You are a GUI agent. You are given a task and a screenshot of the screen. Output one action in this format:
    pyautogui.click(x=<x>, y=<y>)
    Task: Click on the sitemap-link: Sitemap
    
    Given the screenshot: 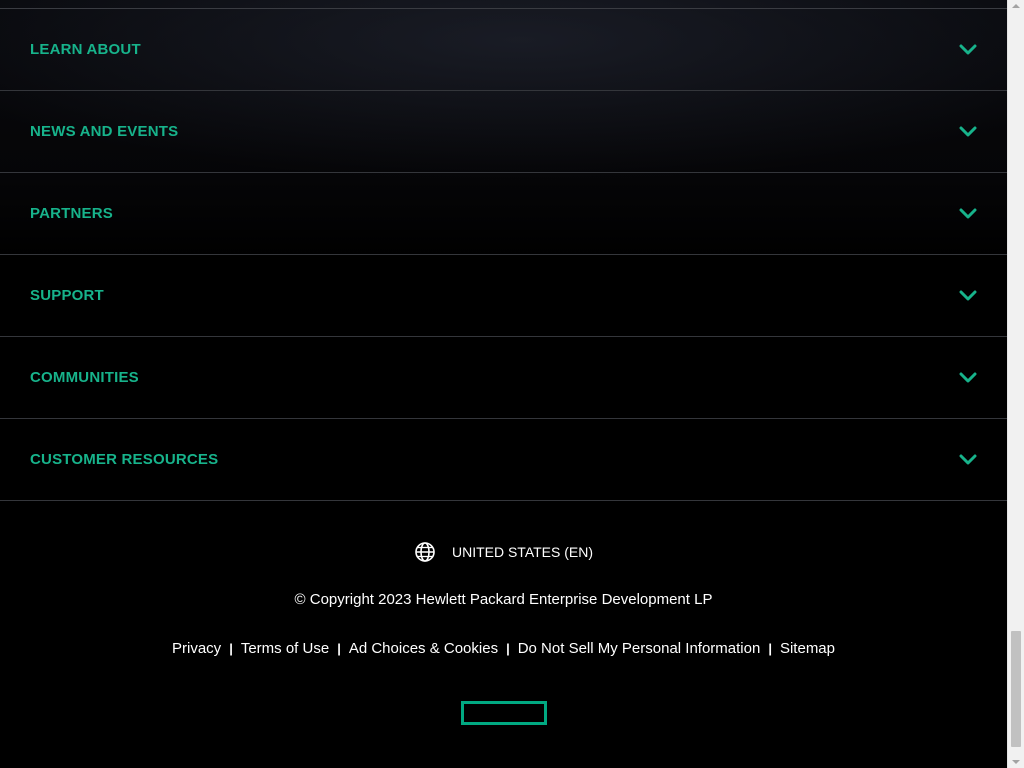 What is the action you would take?
    pyautogui.click(x=807, y=648)
    